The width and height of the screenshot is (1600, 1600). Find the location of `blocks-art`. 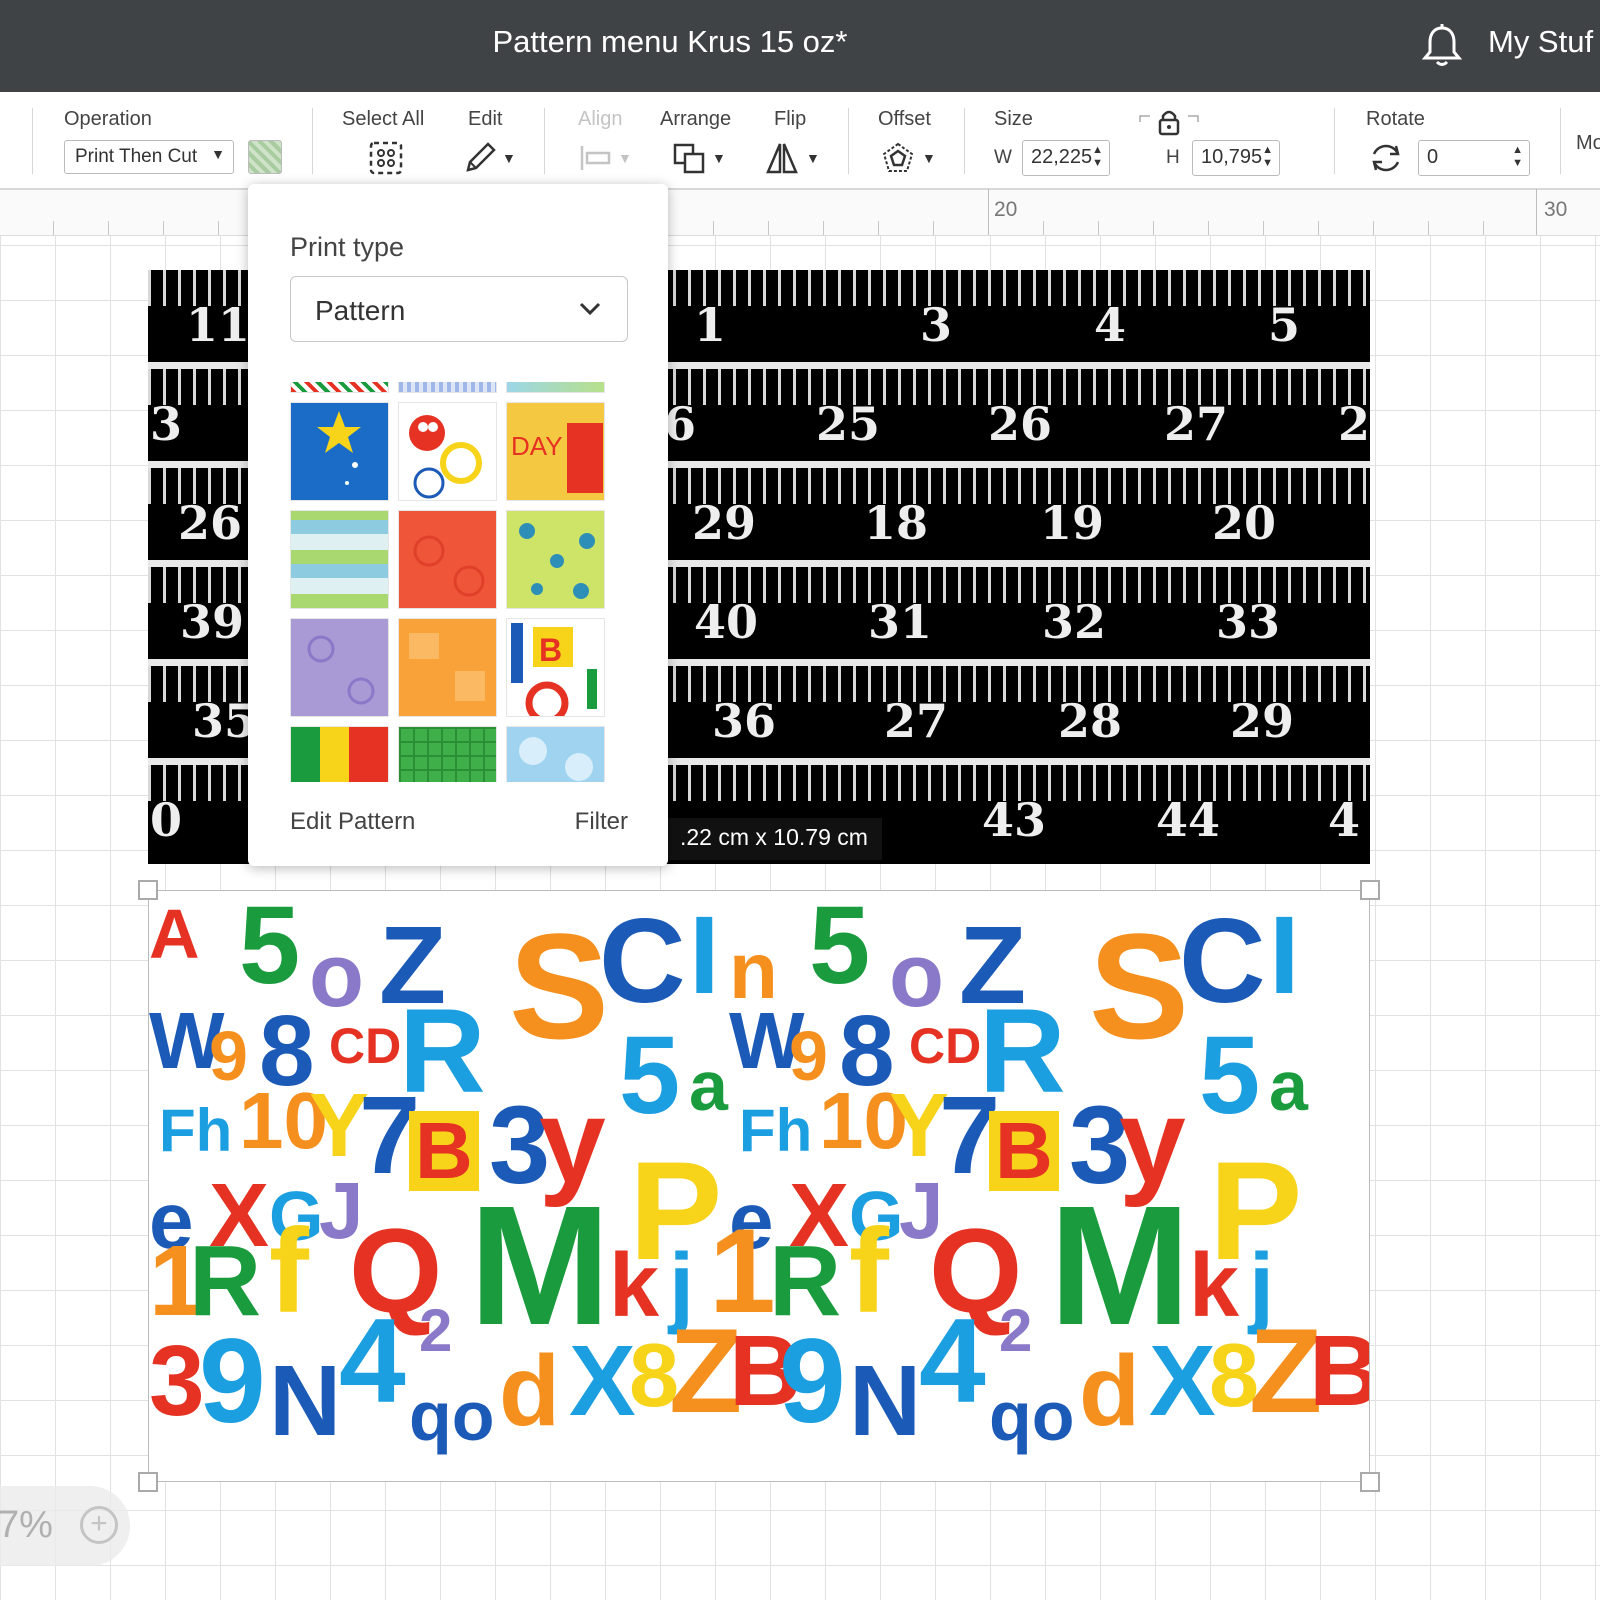

blocks-art is located at coordinates (447, 667).